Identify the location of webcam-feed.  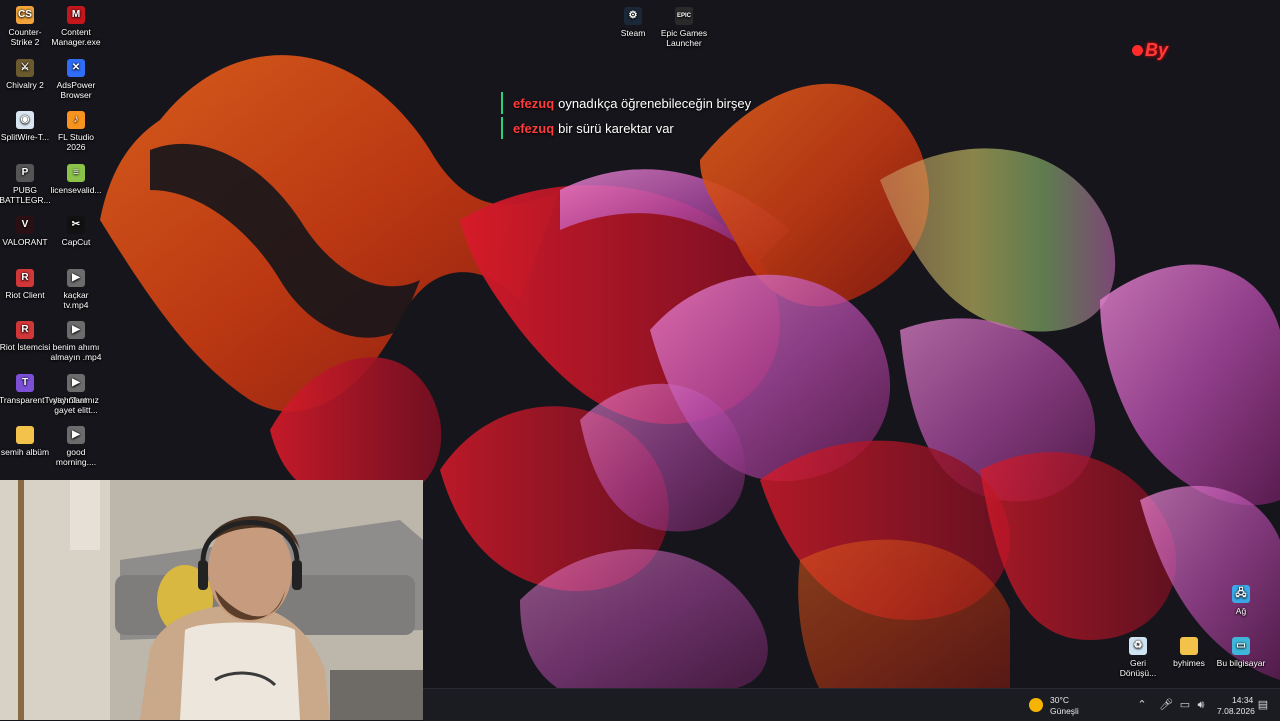
(211, 600).